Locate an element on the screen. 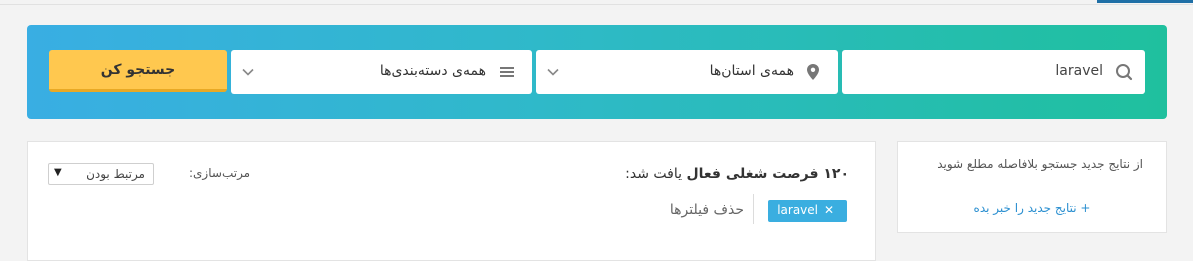 Image resolution: width=1193 pixels, height=261 pixels. keyword-search-field: laravel is located at coordinates (993, 72).